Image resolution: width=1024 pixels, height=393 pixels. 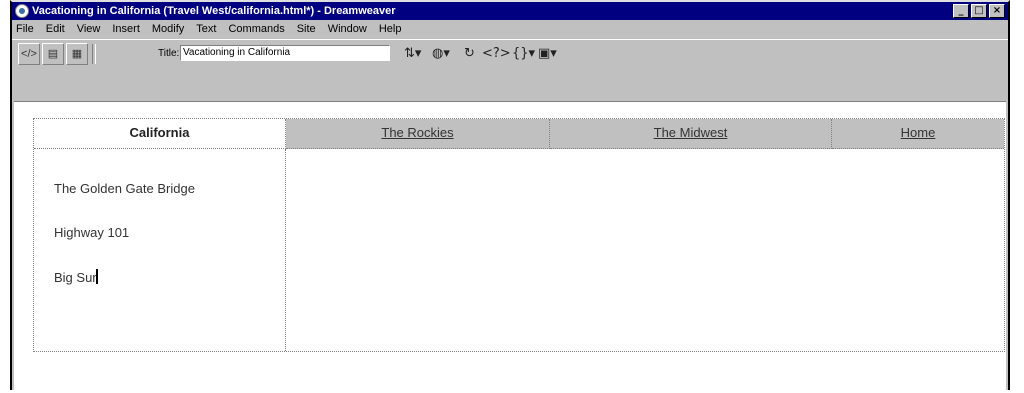 I want to click on design-view-button: ▦, so click(x=77, y=54).